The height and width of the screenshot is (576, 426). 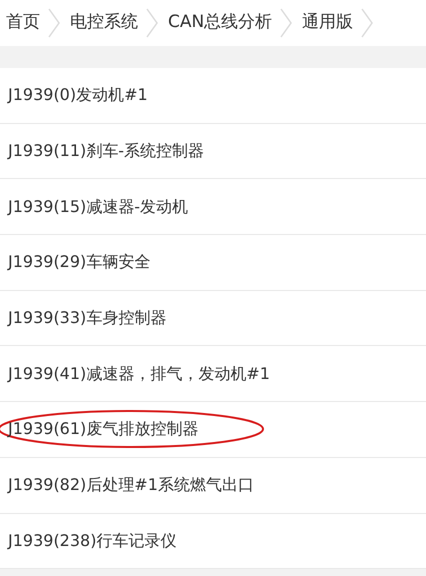 What do you see at coordinates (213, 96) in the screenshot?
I see `menu-item: J1939(0)发动机#1` at bounding box center [213, 96].